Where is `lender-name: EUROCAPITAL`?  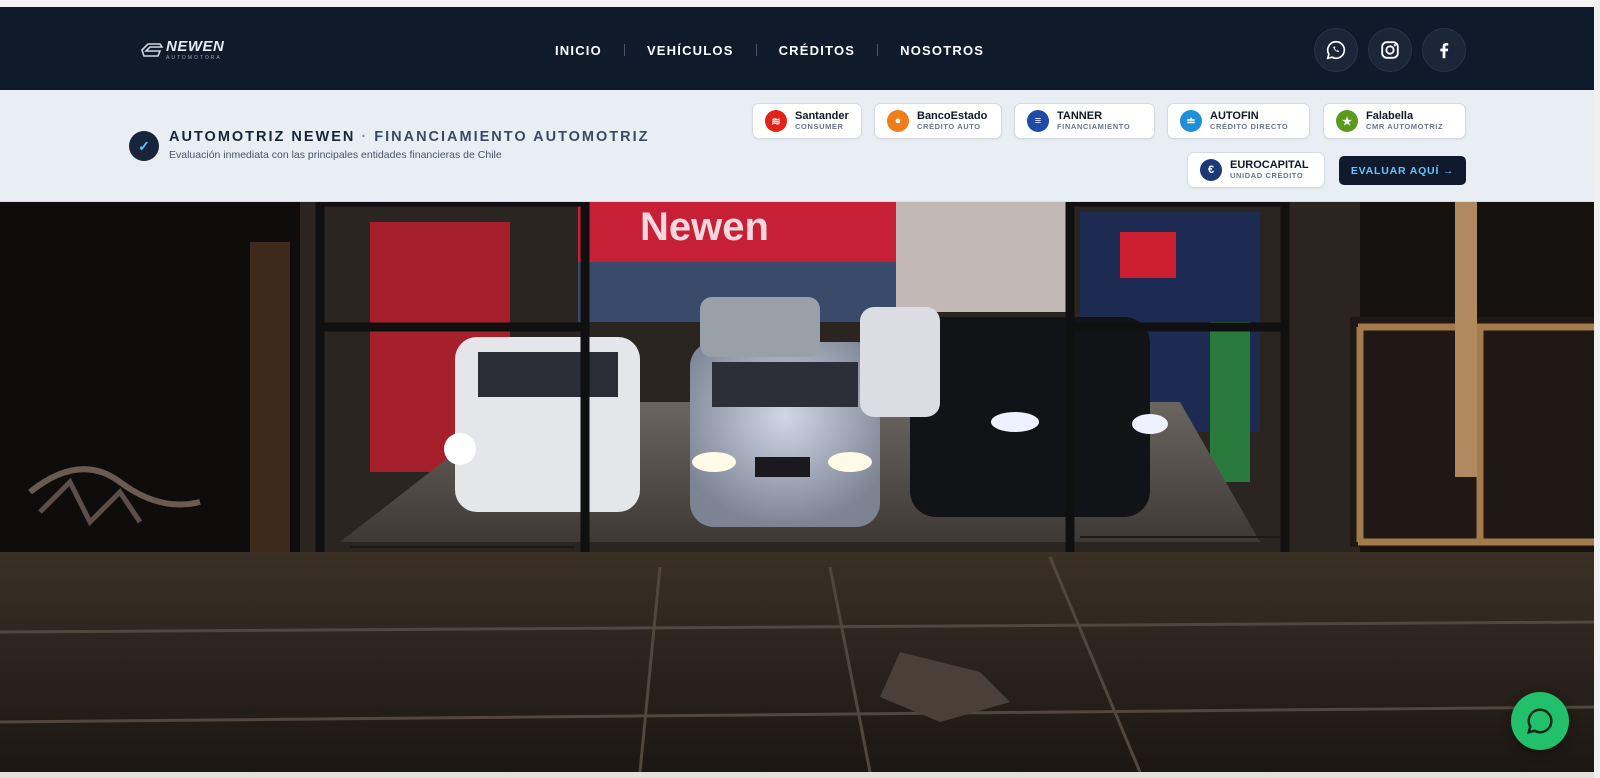
lender-name: EUROCAPITAL is located at coordinates (1269, 164).